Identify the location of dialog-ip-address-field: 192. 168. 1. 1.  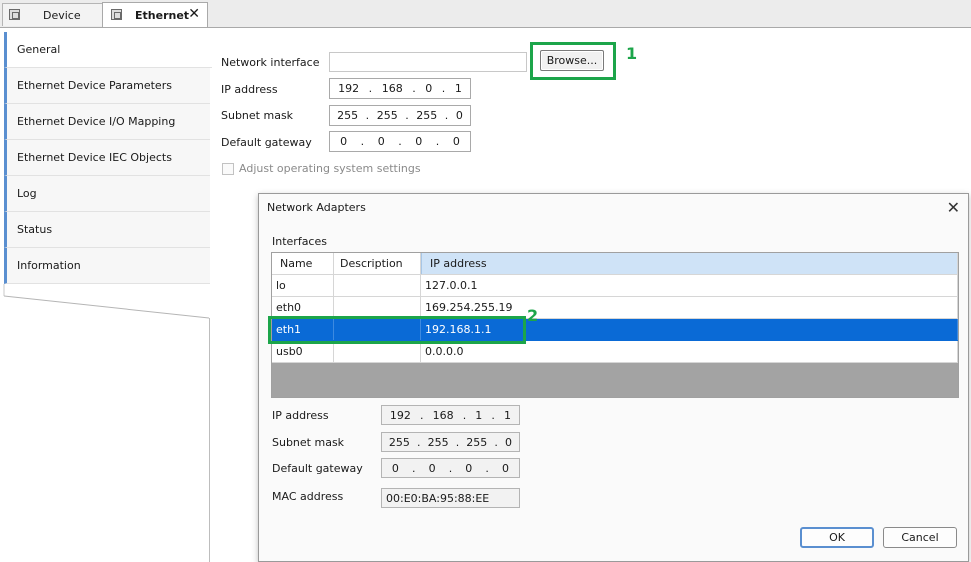
(450, 415).